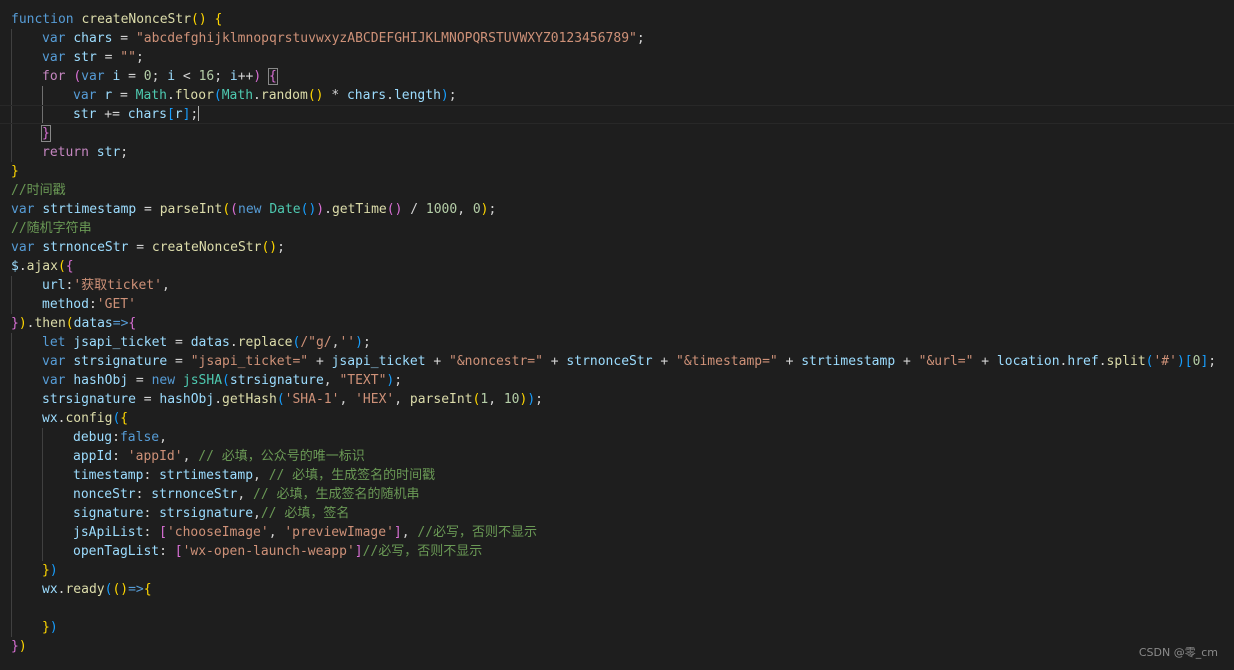 The height and width of the screenshot is (670, 1234). I want to click on string-literal-token: "&noncestr=", so click(496, 361).